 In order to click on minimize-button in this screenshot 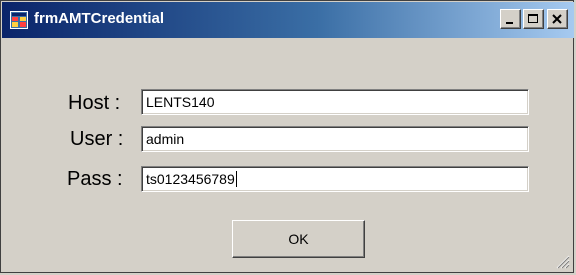, I will do `click(510, 19)`.